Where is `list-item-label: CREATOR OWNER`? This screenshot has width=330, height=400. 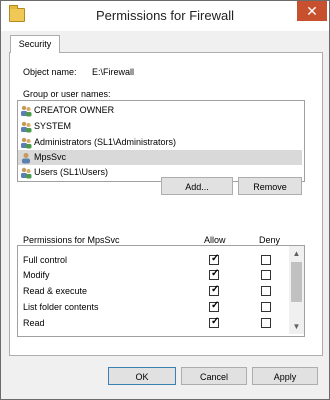 list-item-label: CREATOR OWNER is located at coordinates (74, 110).